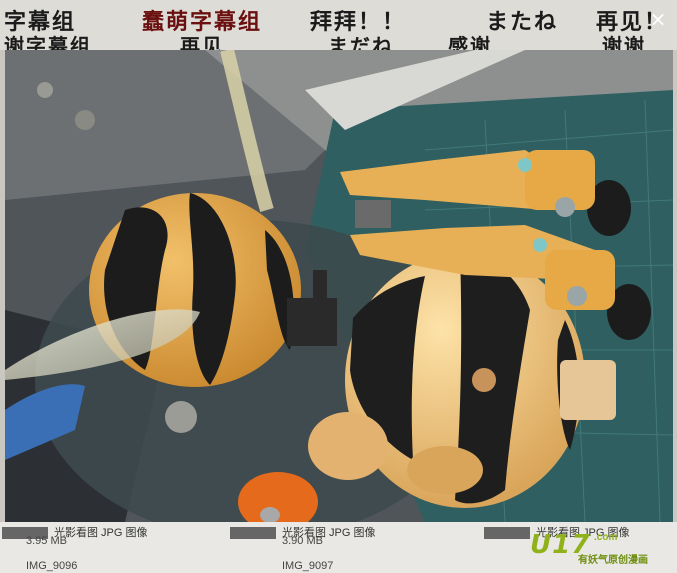 The height and width of the screenshot is (573, 677). I want to click on banner-text: 谢谢, so click(624, 42).